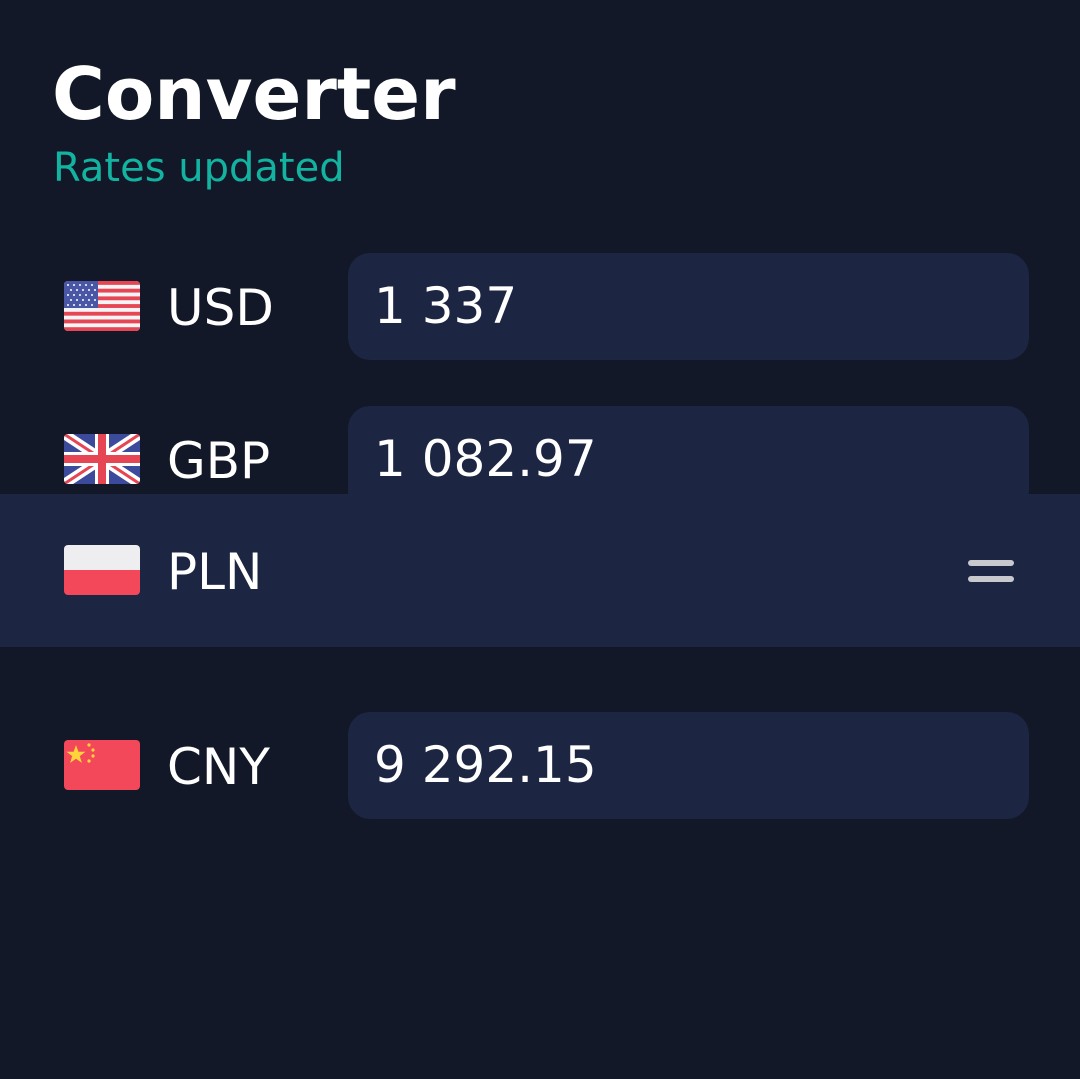 This screenshot has height=1079, width=1080. I want to click on us-flag-icon, so click(102, 306).